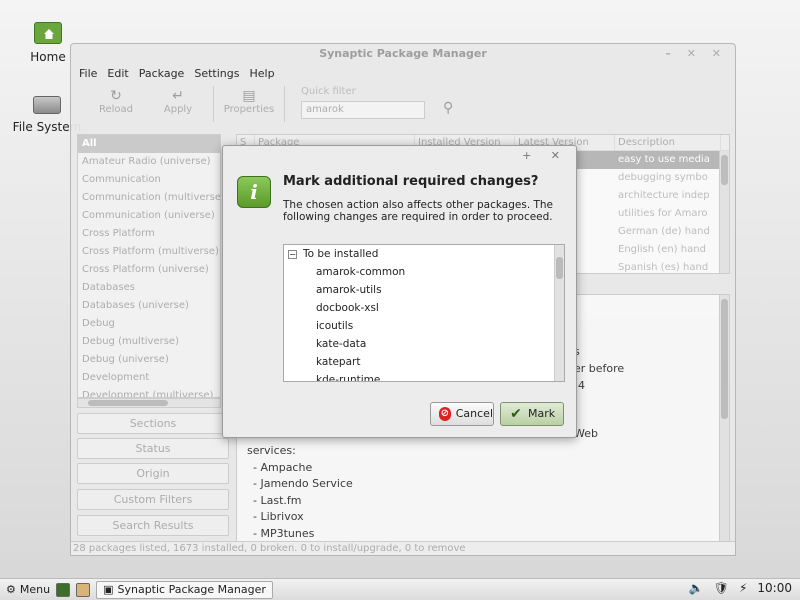 Image resolution: width=800 pixels, height=600 pixels. What do you see at coordinates (117, 73) in the screenshot?
I see `menu-edit: Edit` at bounding box center [117, 73].